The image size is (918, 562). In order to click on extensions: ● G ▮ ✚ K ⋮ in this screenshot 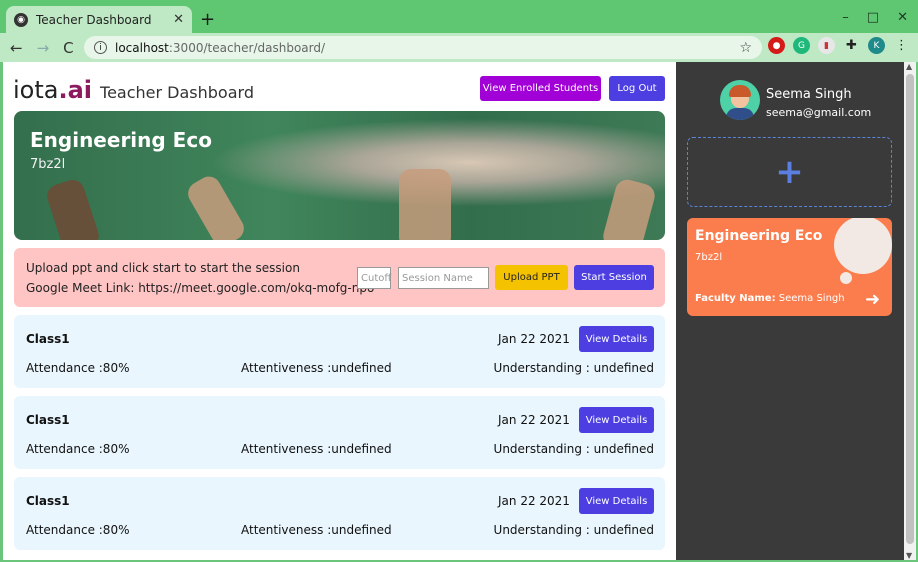, I will do `click(839, 45)`.